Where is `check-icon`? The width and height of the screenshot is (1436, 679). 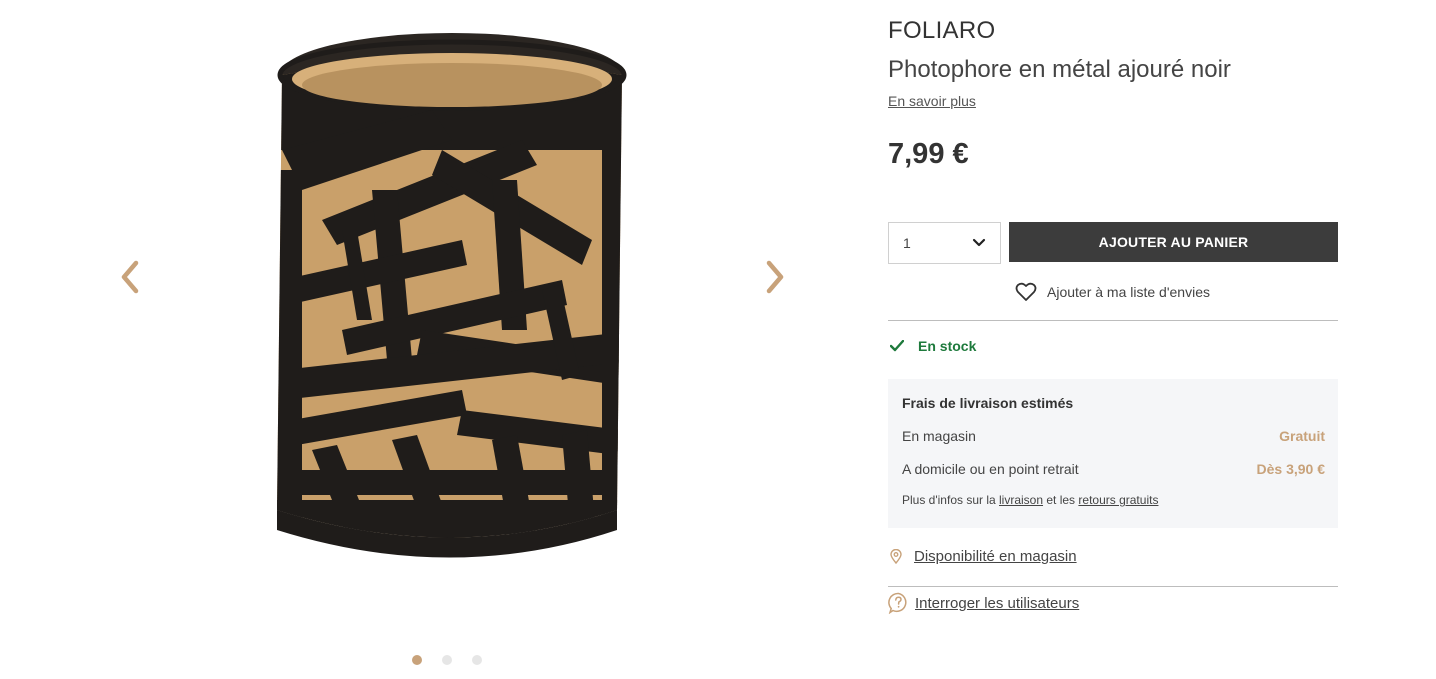 check-icon is located at coordinates (897, 346).